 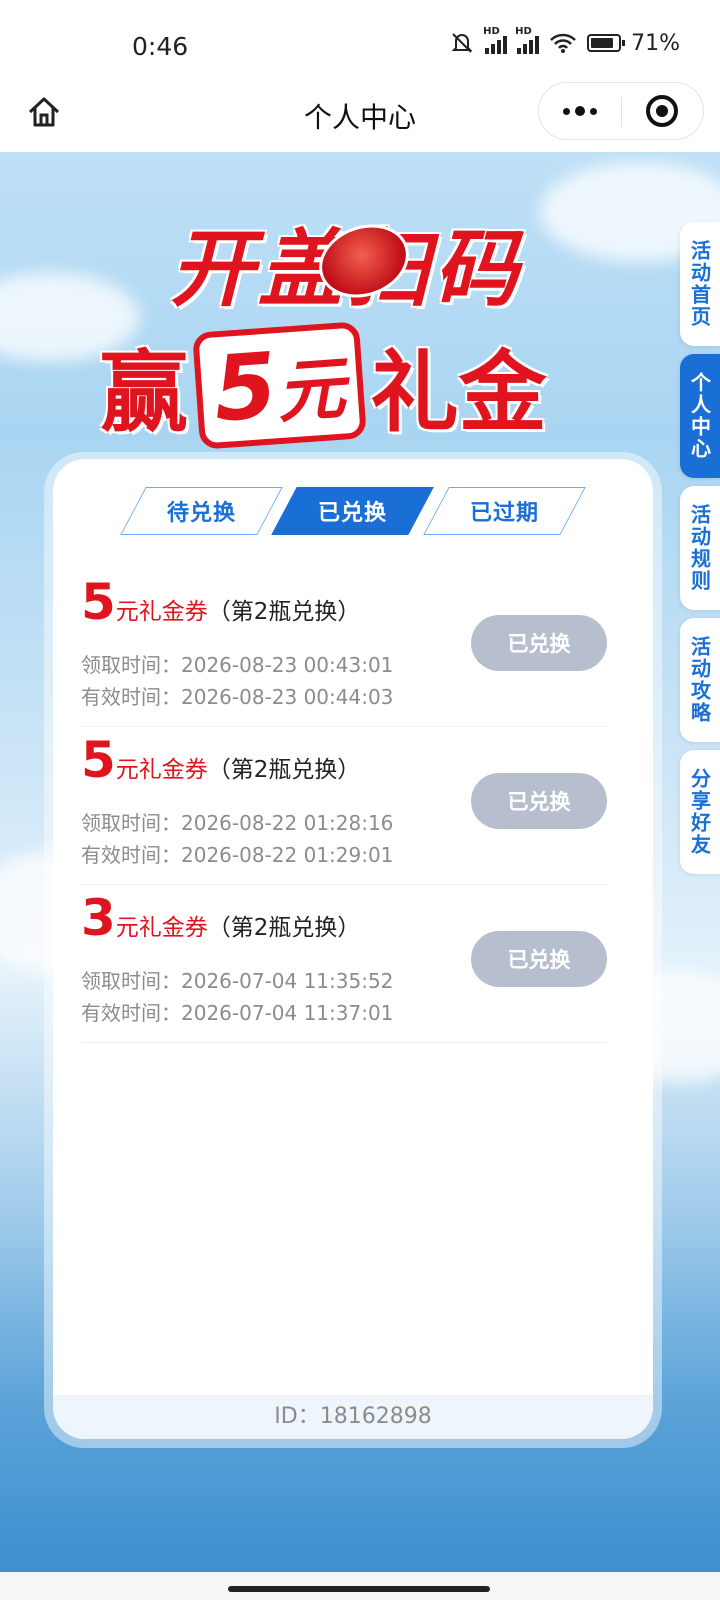 I want to click on tab-pending: 待兑换, so click(x=202, y=511).